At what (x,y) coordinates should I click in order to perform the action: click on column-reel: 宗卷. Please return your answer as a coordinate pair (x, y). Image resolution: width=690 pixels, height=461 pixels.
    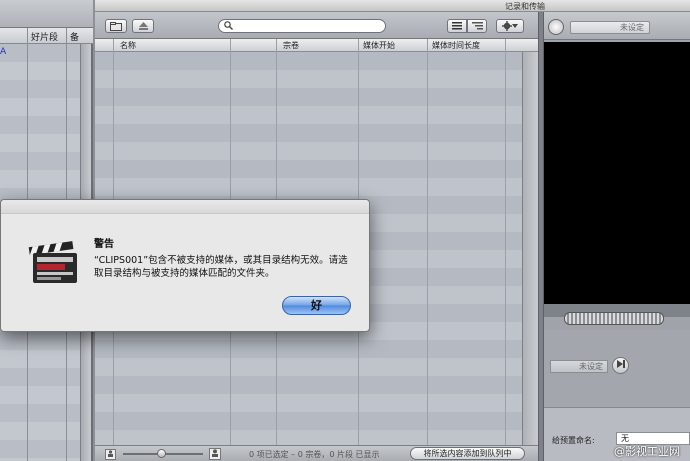
    Looking at the image, I should click on (291, 45).